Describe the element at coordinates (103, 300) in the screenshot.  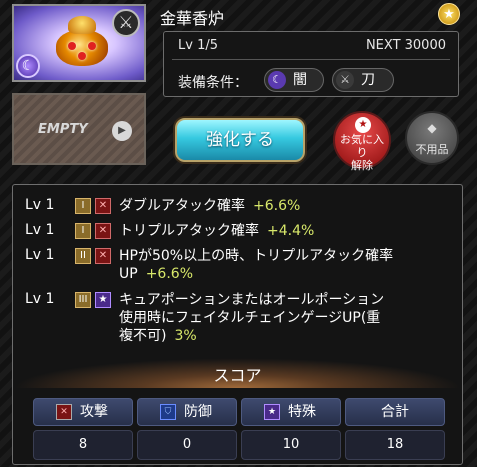
I see `special-star-icon: ★` at that location.